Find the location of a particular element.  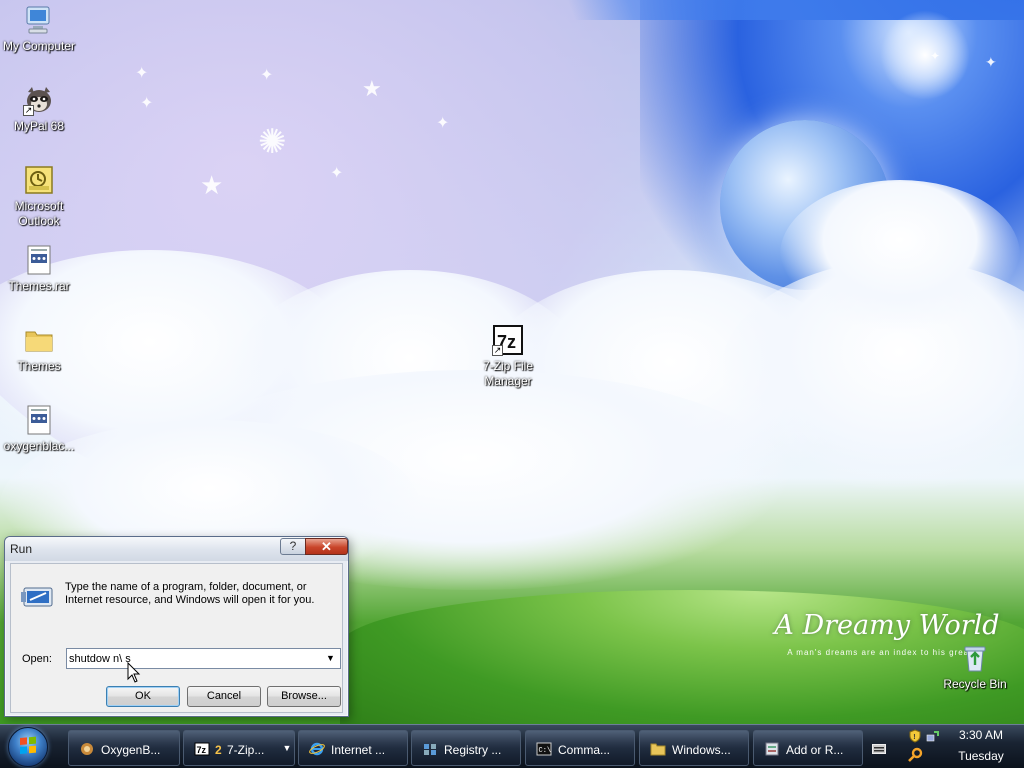

wallpaper-star: ✺ is located at coordinates (272, 142).